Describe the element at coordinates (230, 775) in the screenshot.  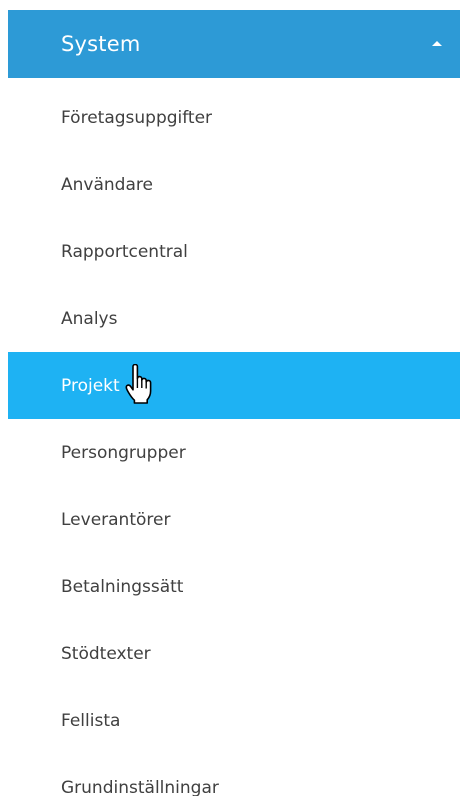
I see `menu-item-grundinstallningar: Grundinställningar` at that location.